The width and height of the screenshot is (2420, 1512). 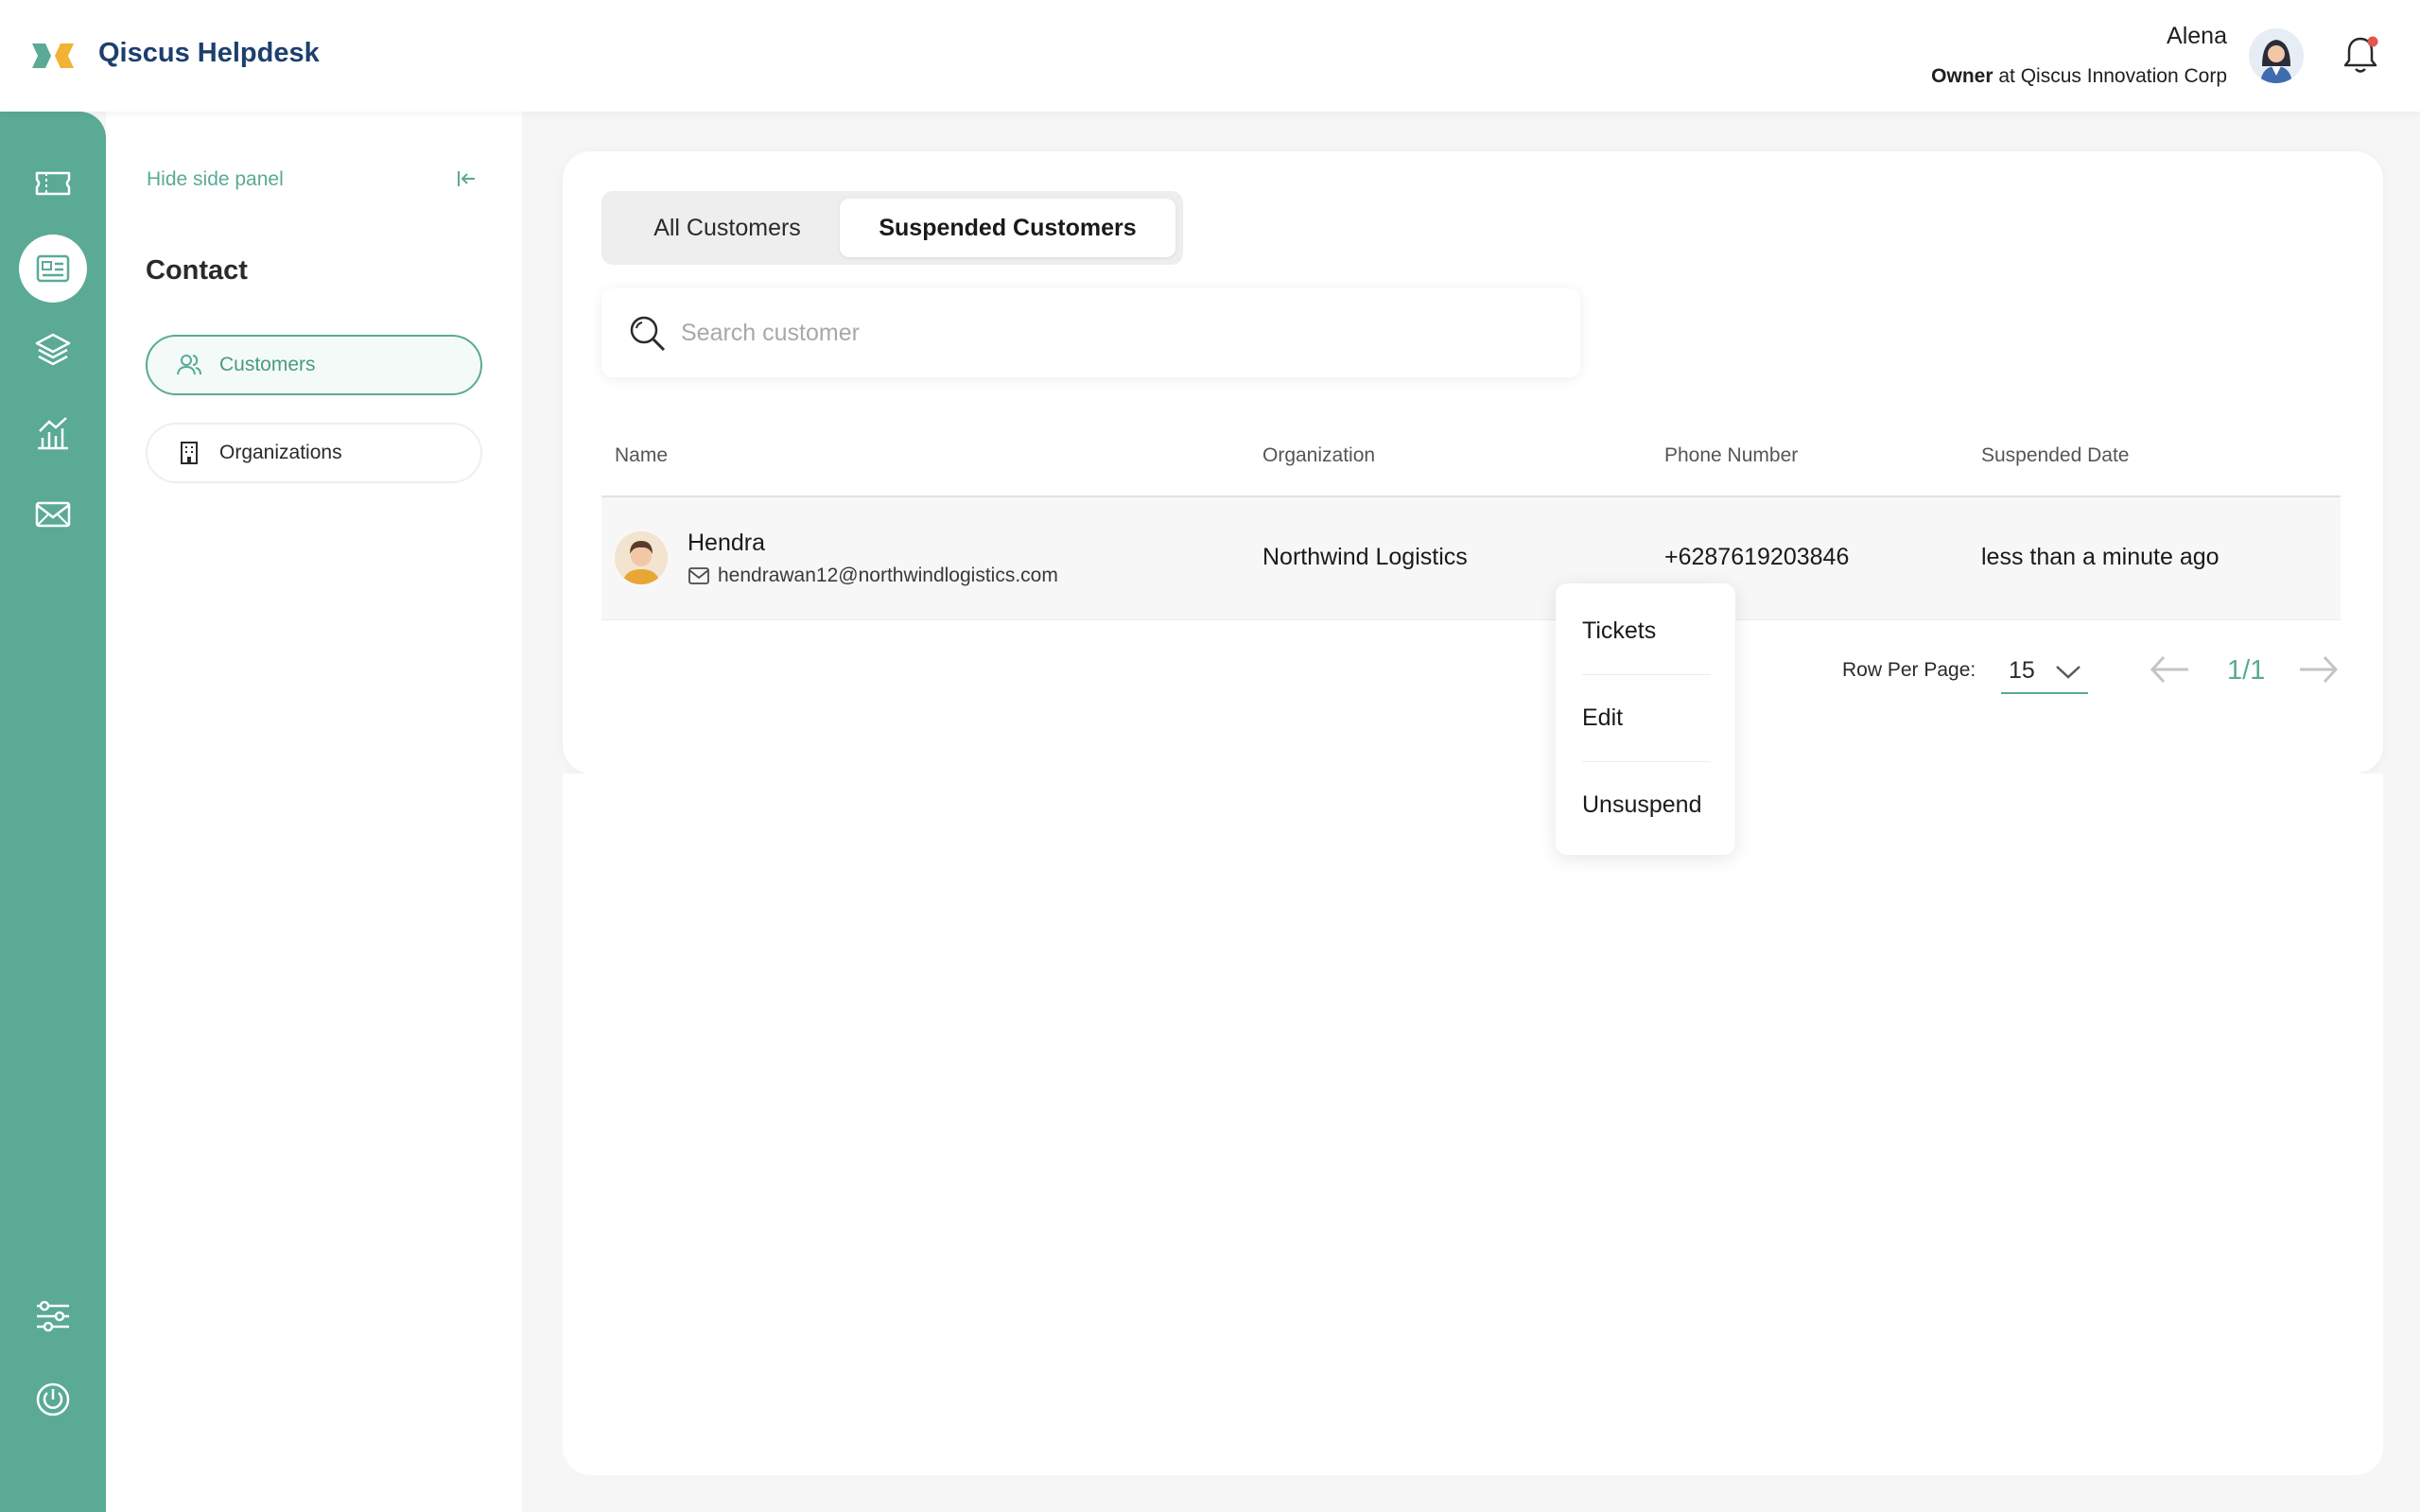 I want to click on layers-icon, so click(x=53, y=349).